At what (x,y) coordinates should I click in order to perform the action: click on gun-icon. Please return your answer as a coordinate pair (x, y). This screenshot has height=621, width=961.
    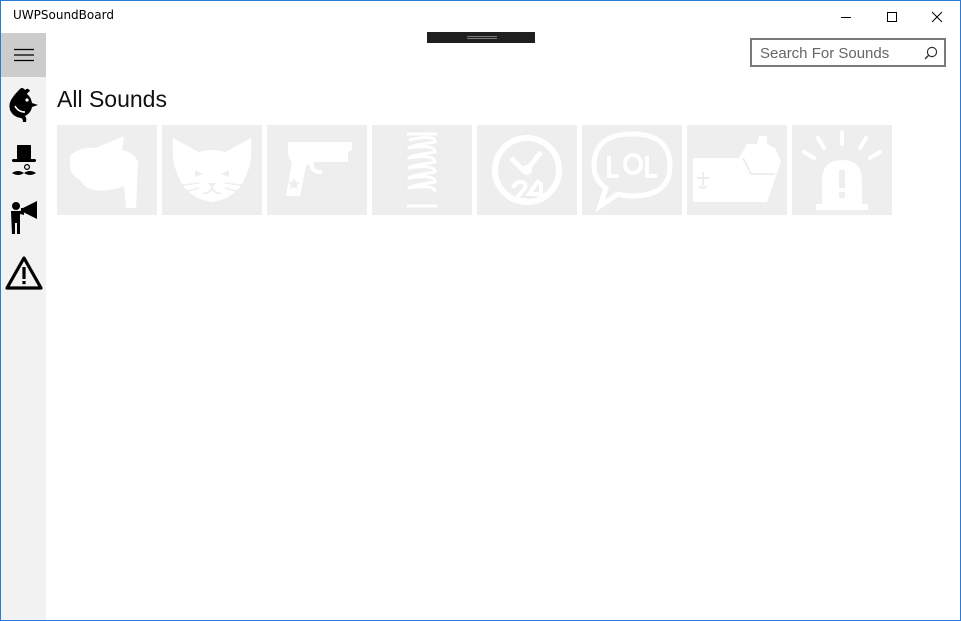
    Looking at the image, I should click on (319, 169).